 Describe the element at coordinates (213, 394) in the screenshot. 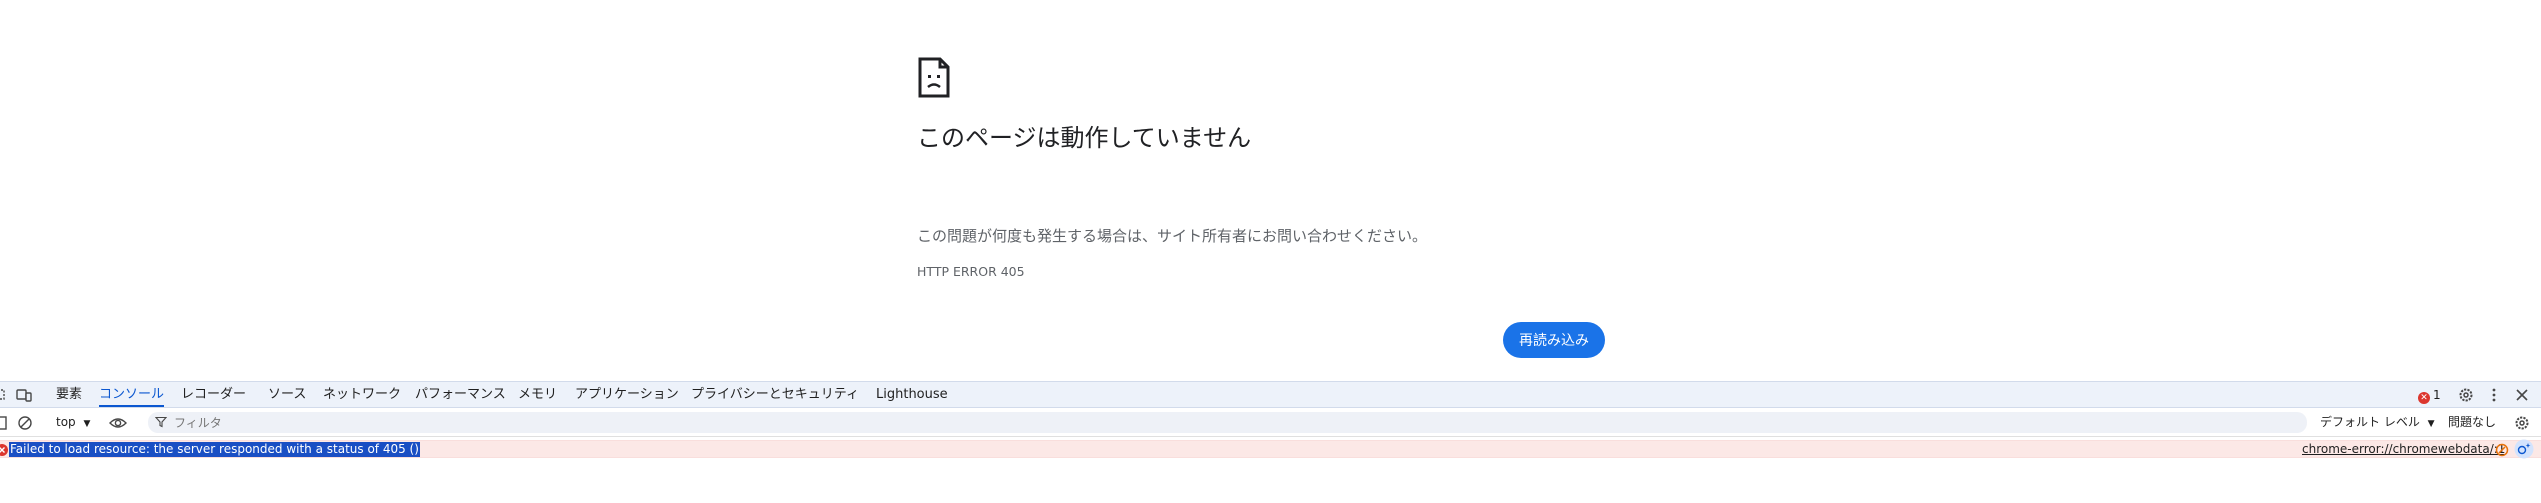

I see `tab-recorder: レコーダー` at that location.